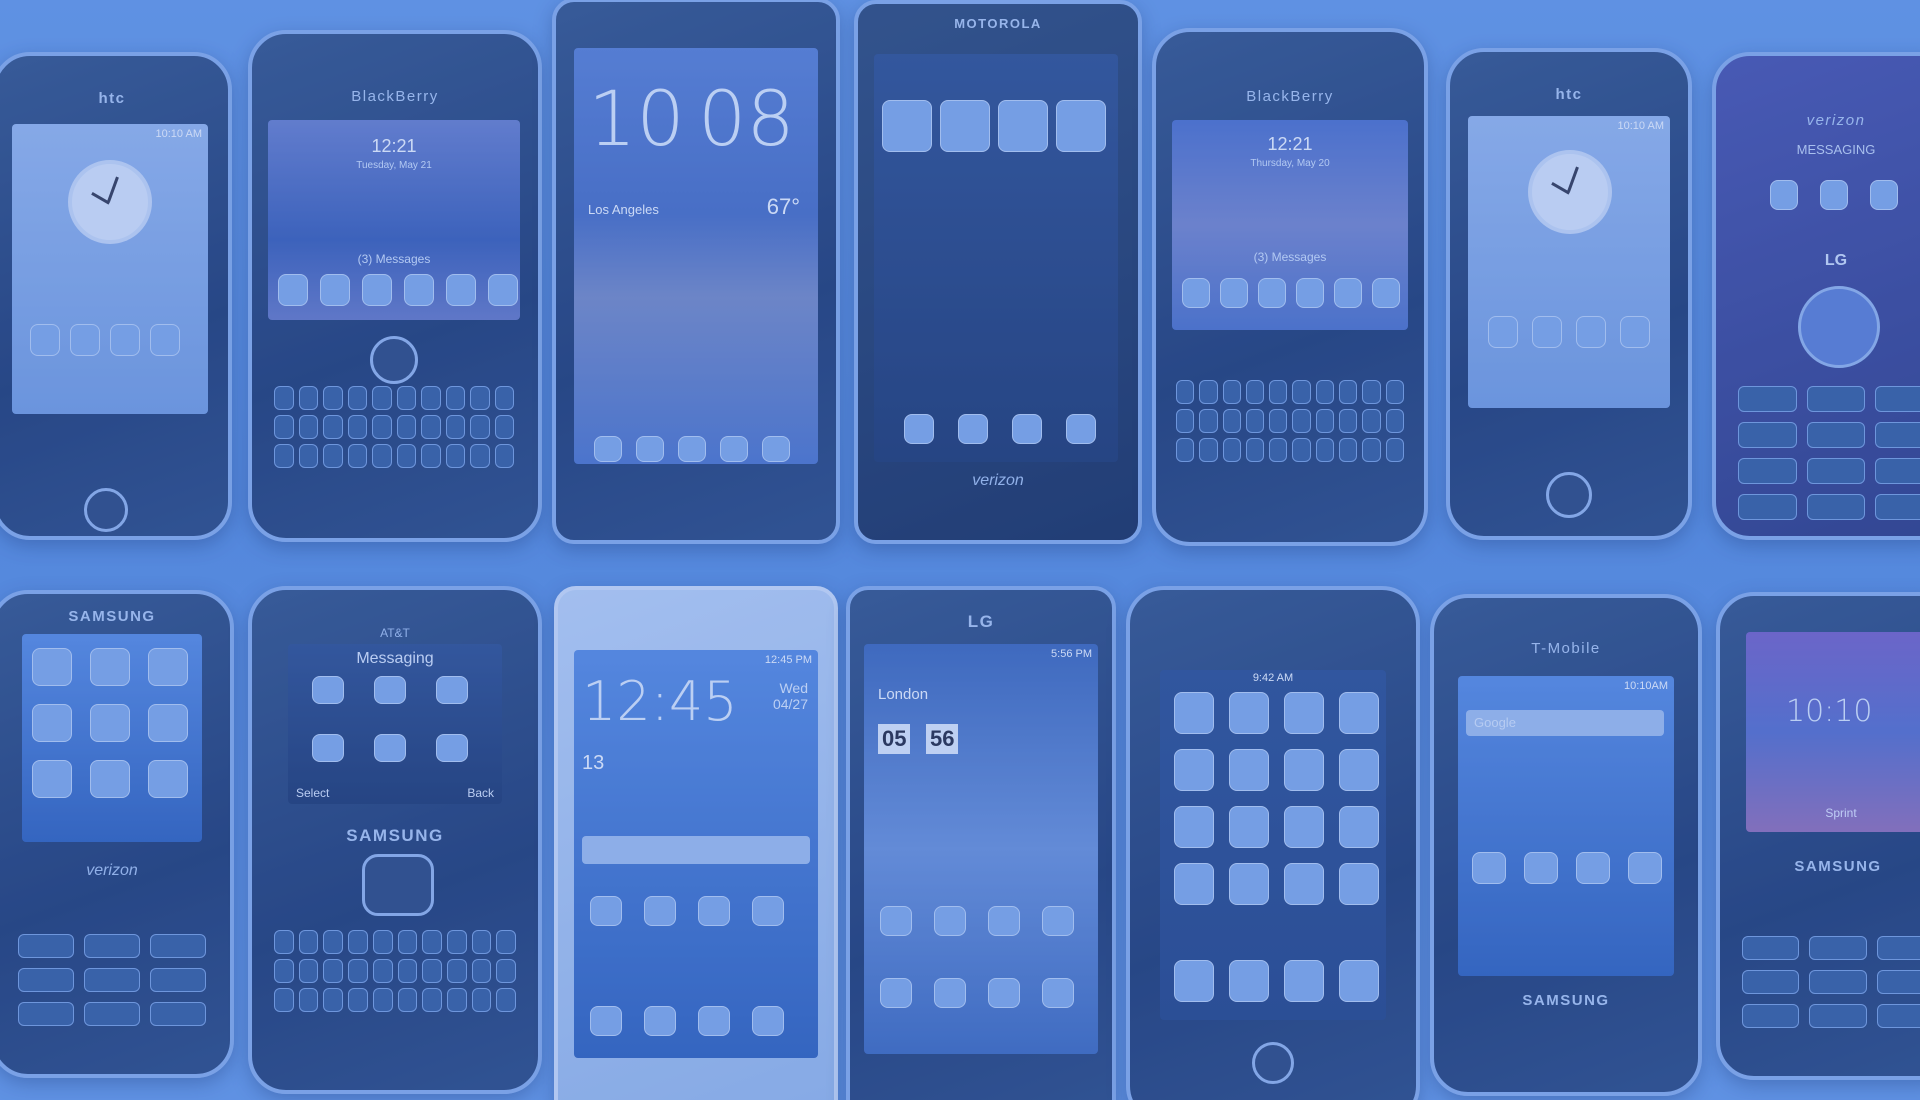  What do you see at coordinates (788, 660) in the screenshot?
I see `status-time: 12:45 PM` at bounding box center [788, 660].